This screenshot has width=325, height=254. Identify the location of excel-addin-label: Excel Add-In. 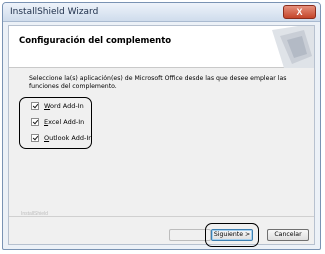
(64, 122).